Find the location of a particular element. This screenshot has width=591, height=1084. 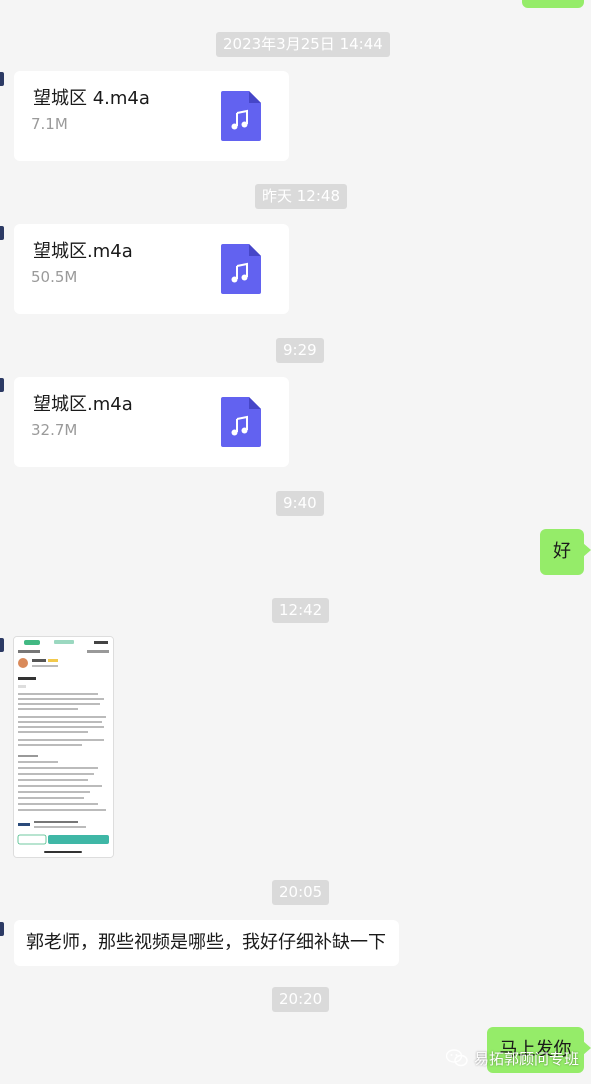

timestamp: 20:20 is located at coordinates (301, 999).